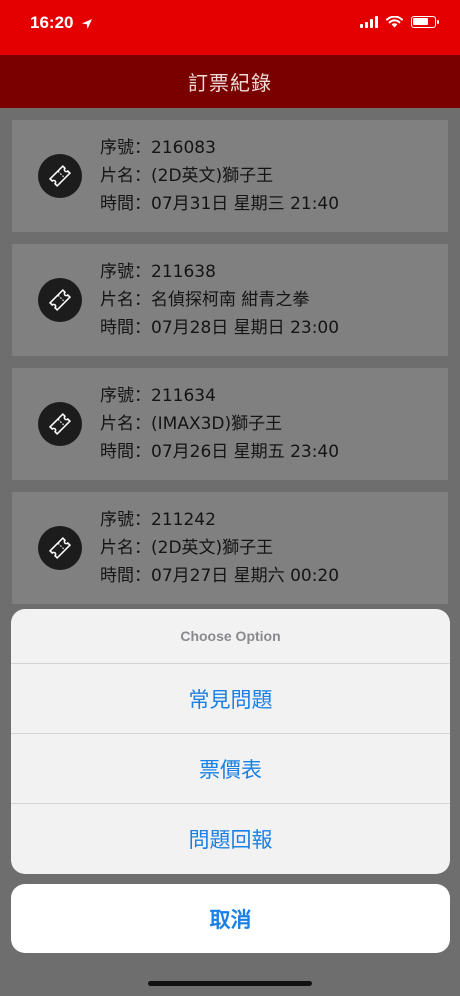 The height and width of the screenshot is (996, 460). Describe the element at coordinates (52, 22) in the screenshot. I see `status-time-text: 16:20` at that location.